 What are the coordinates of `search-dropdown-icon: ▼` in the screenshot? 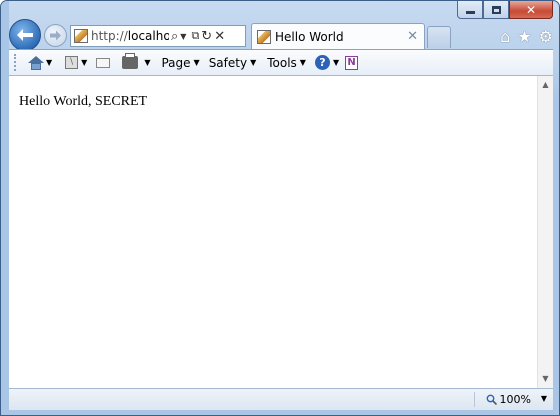 It's located at (183, 36).